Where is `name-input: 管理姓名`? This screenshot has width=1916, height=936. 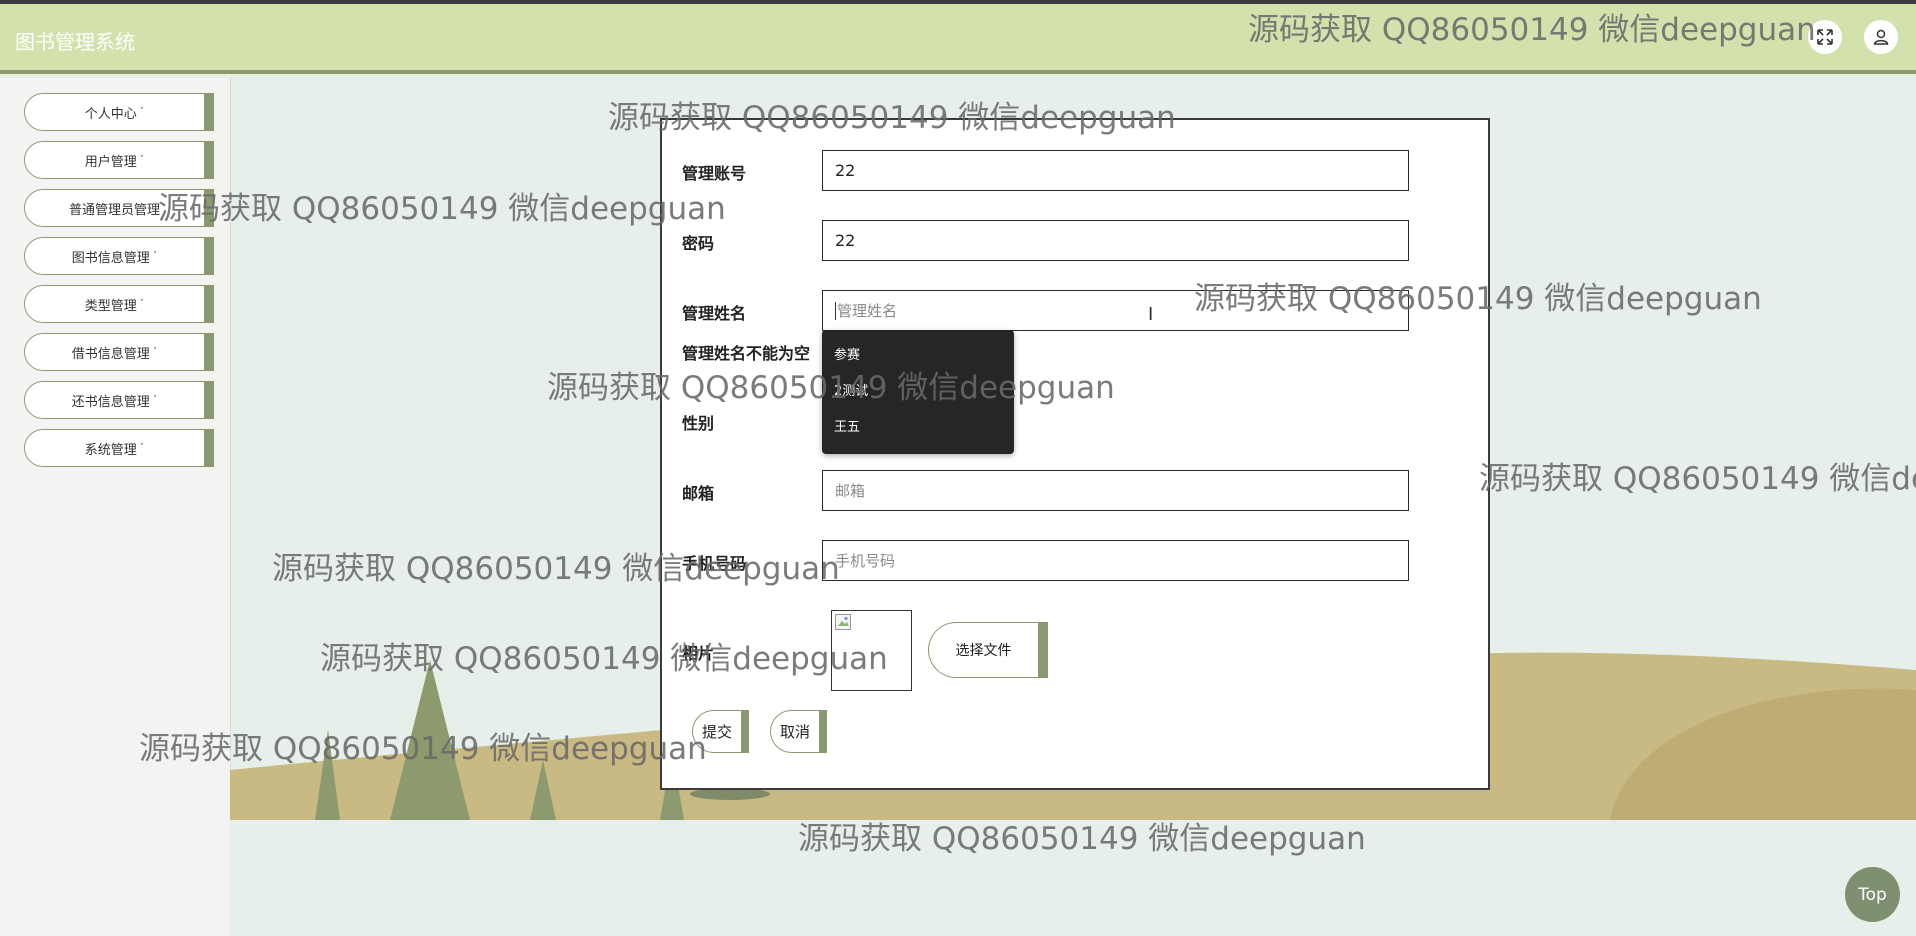 name-input: 管理姓名 is located at coordinates (1115, 310).